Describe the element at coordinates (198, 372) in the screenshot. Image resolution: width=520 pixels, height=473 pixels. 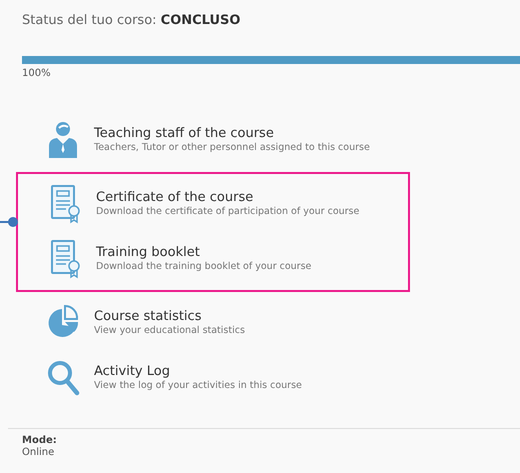
I see `item-title: Activity Log` at that location.